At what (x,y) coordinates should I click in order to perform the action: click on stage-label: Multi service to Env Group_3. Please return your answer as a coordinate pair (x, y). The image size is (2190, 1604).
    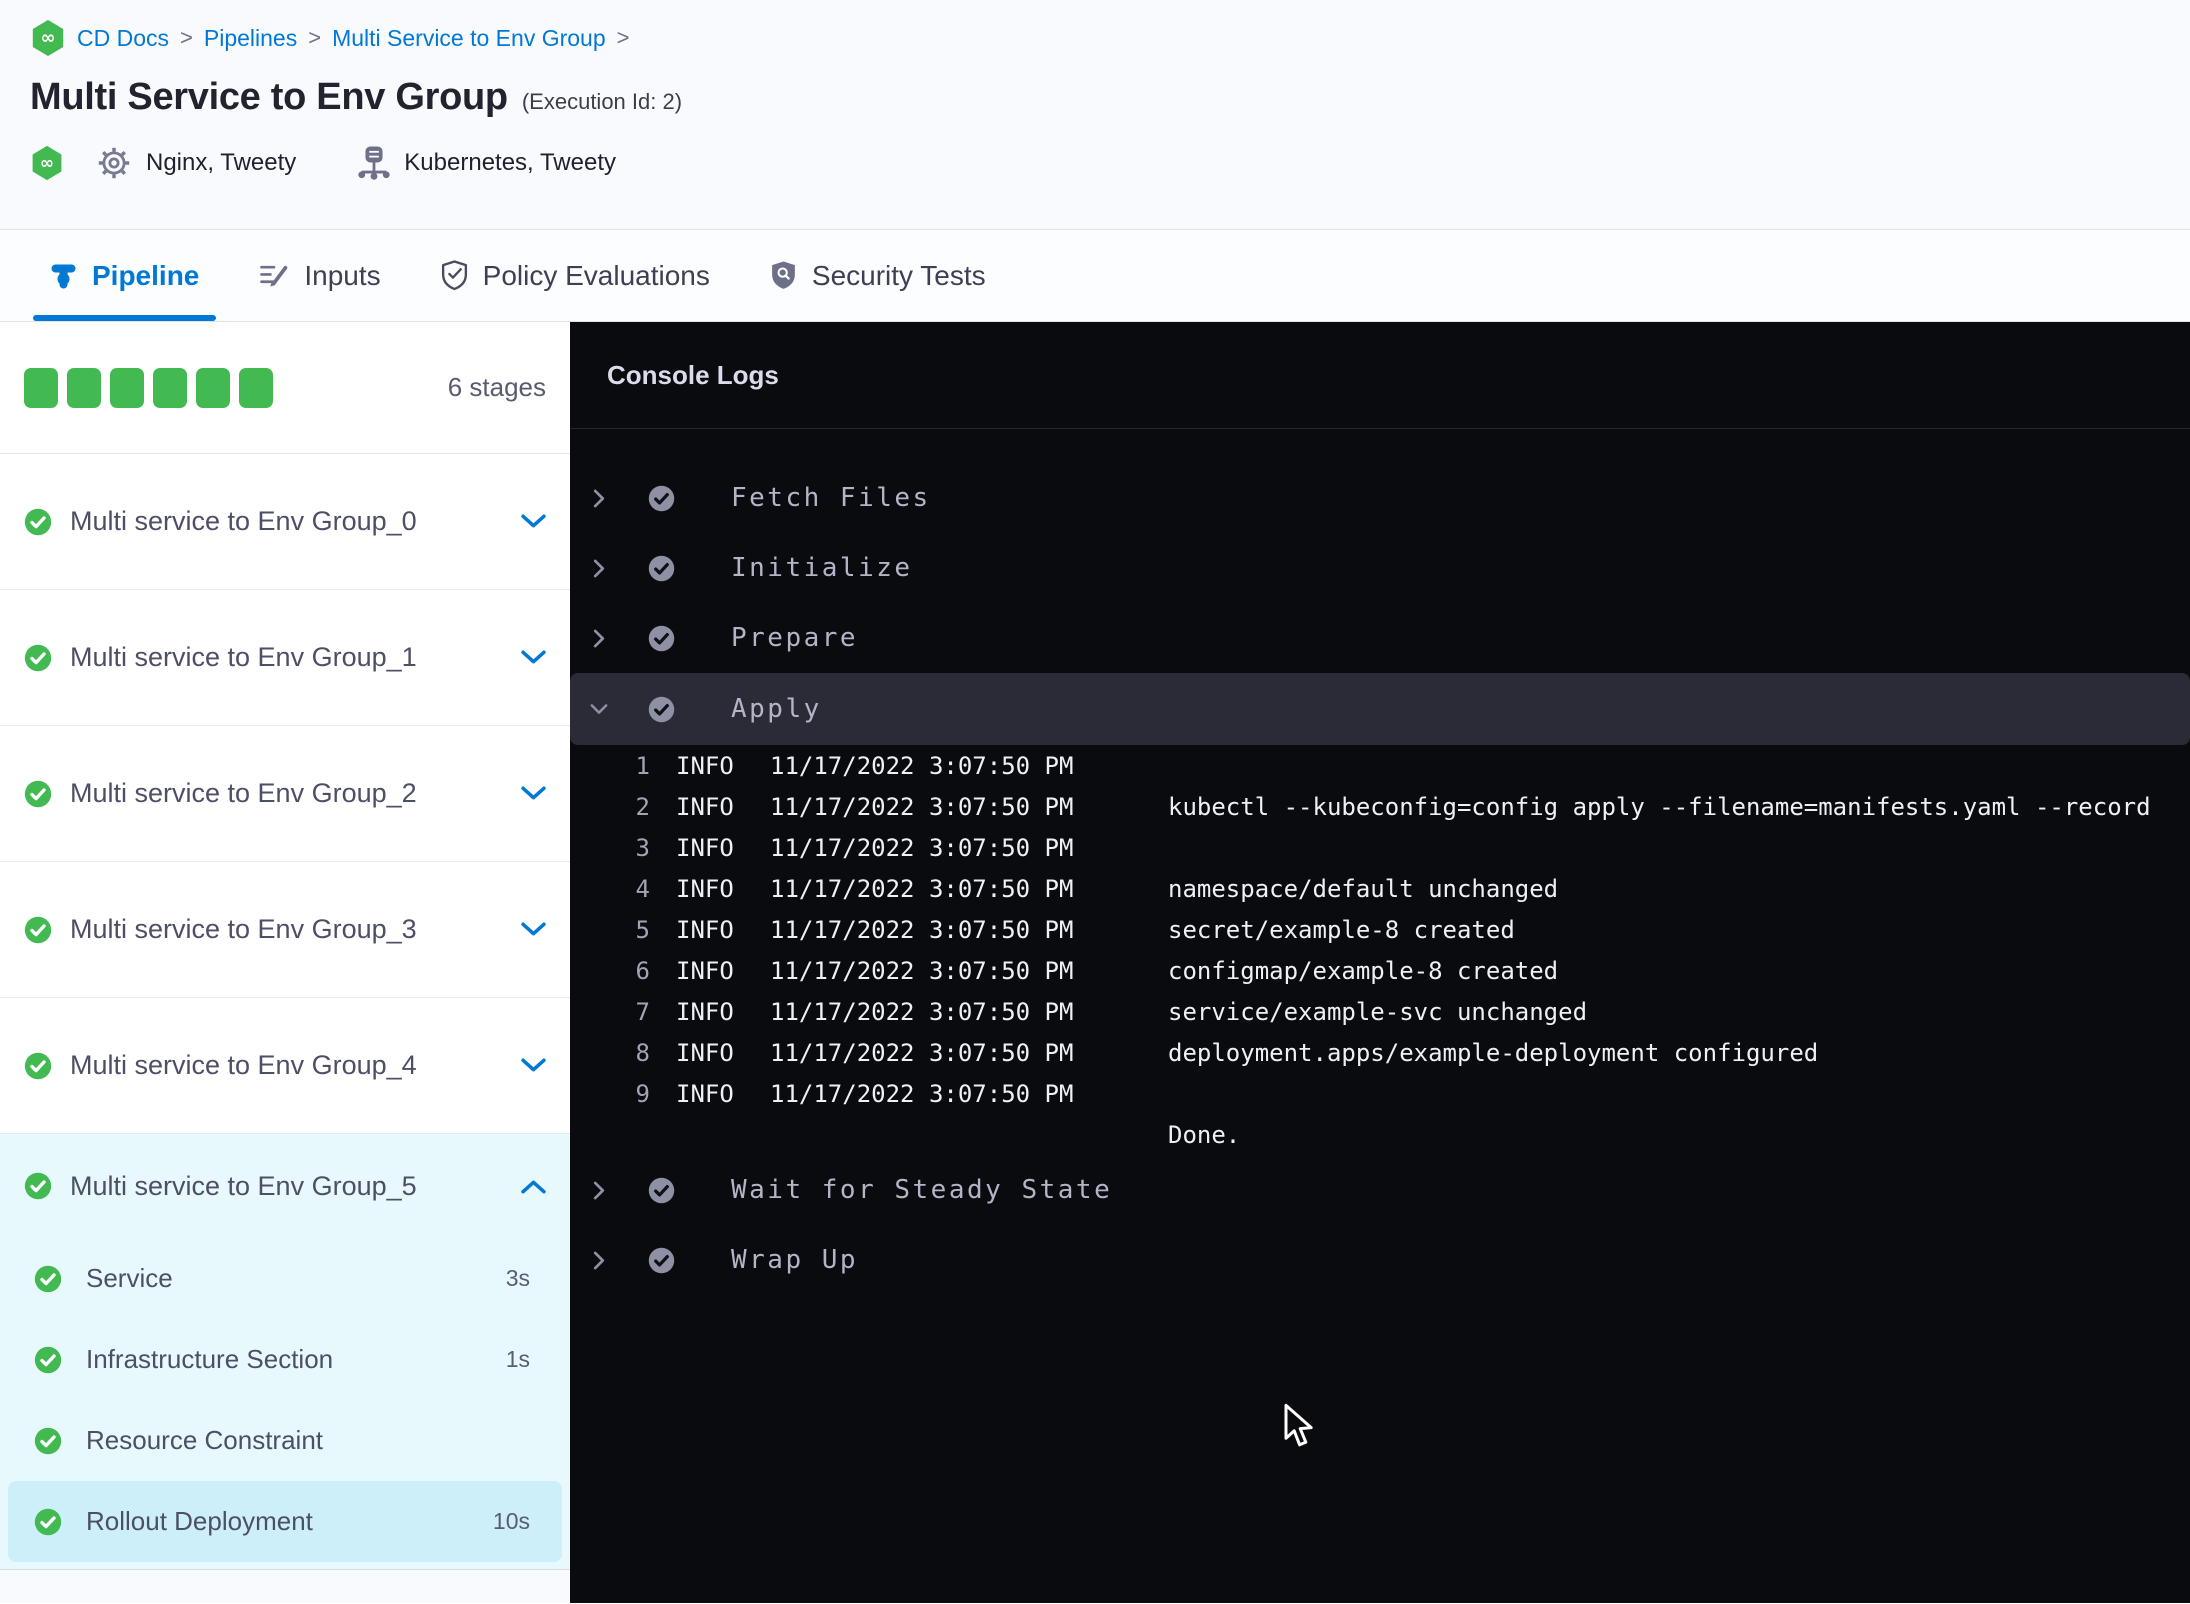
    Looking at the image, I should click on (243, 929).